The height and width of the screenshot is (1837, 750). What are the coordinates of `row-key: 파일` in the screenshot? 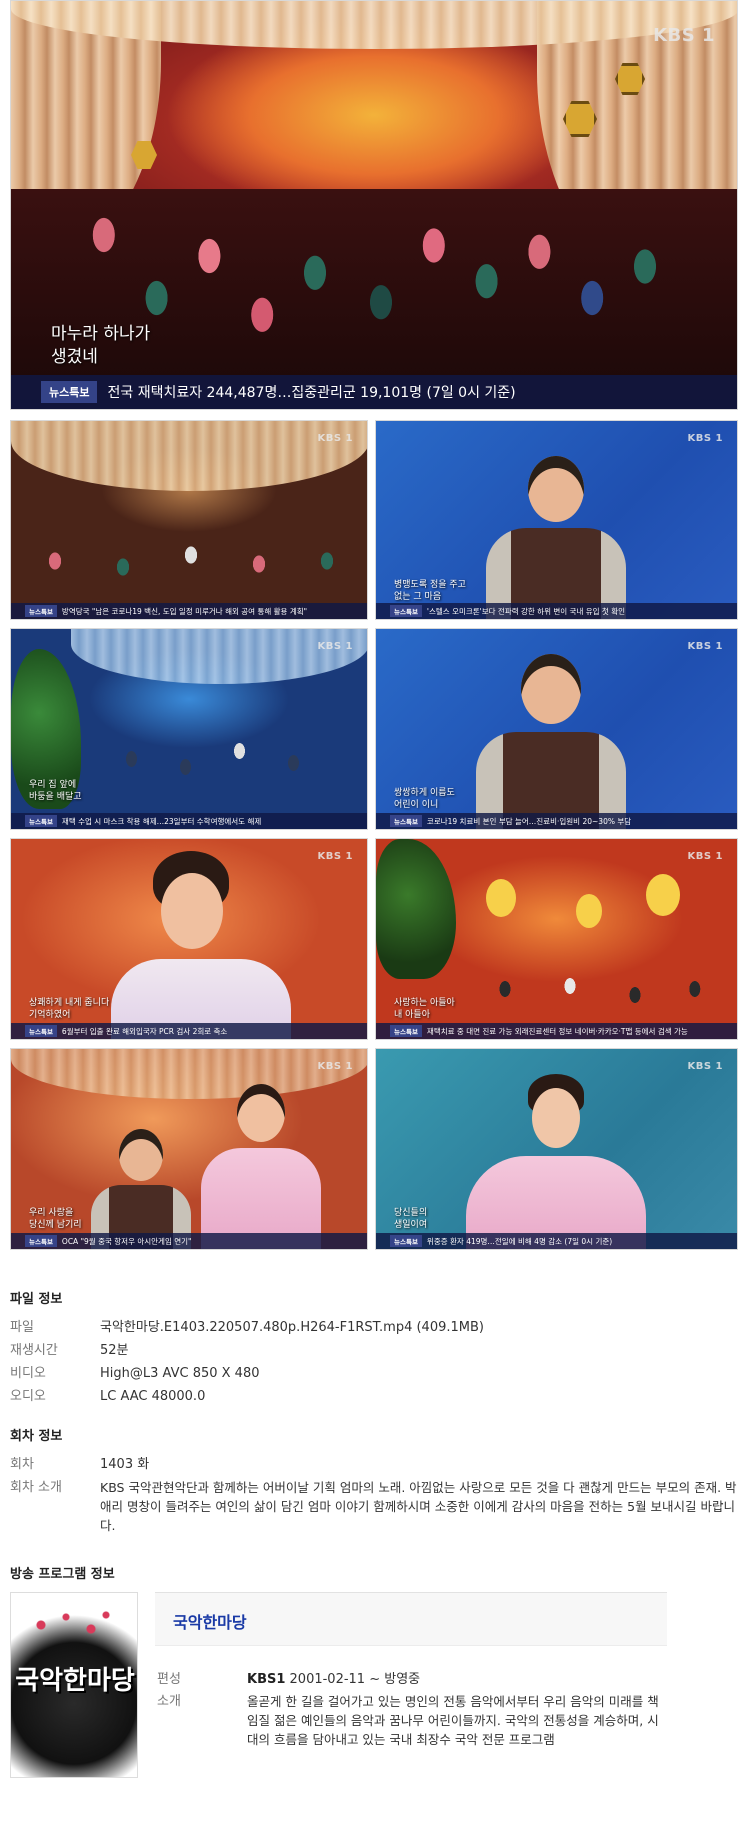 It's located at (22, 1327).